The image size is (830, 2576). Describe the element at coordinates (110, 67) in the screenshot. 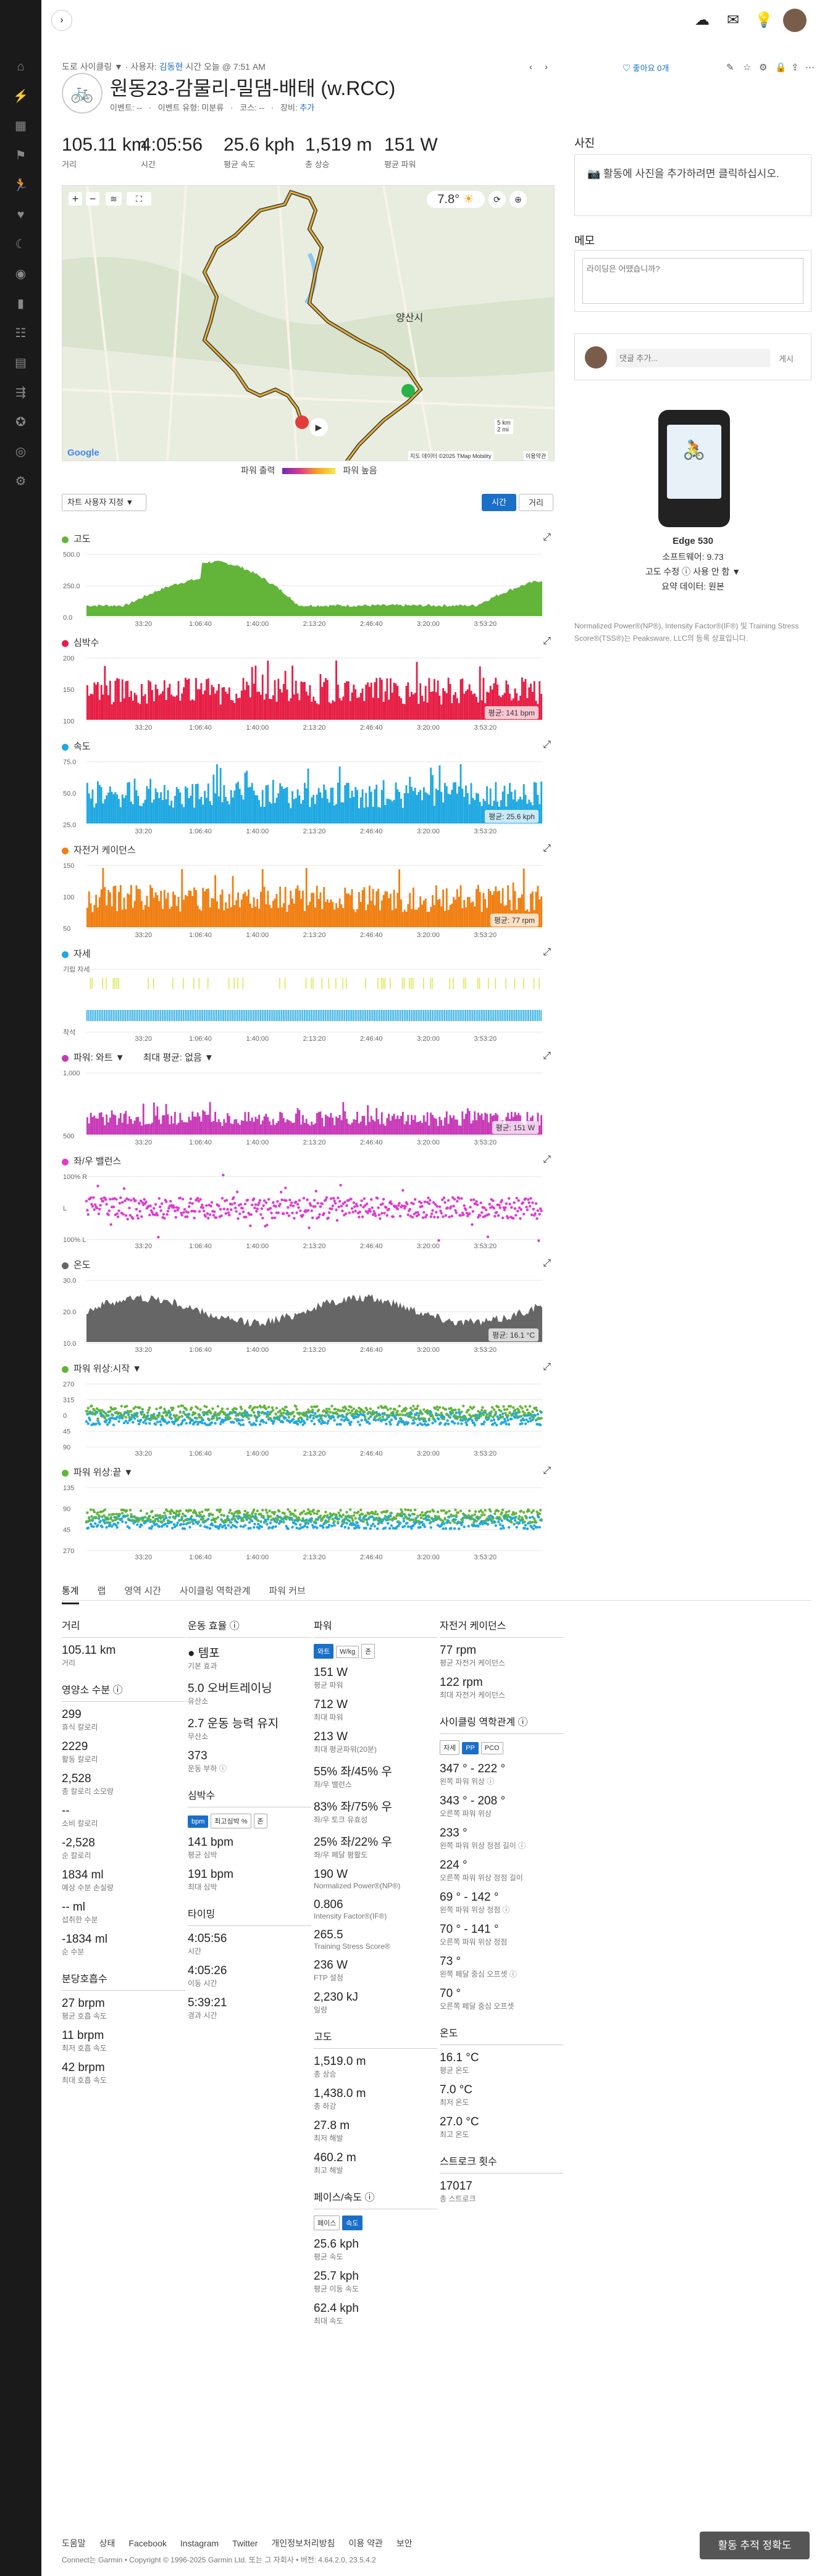

I see `activity-type: 도로 사이클링 ▼ · 사용자:` at that location.